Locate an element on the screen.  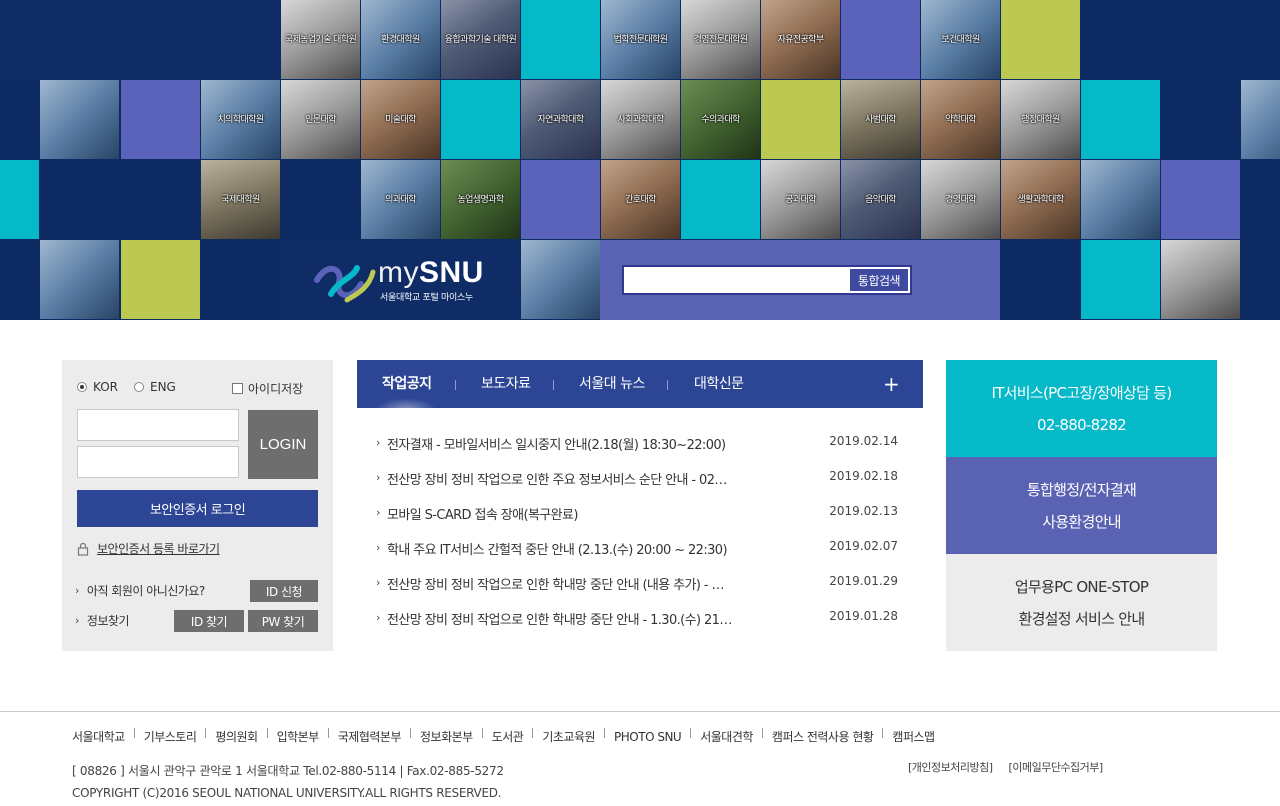
college-tile: 환경대학원 is located at coordinates (400, 39).